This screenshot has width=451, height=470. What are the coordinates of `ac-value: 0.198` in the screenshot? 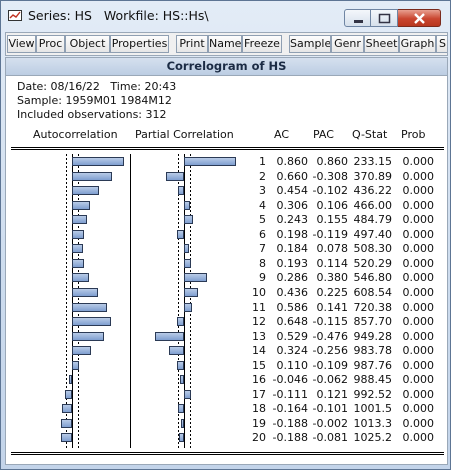 It's located at (292, 234).